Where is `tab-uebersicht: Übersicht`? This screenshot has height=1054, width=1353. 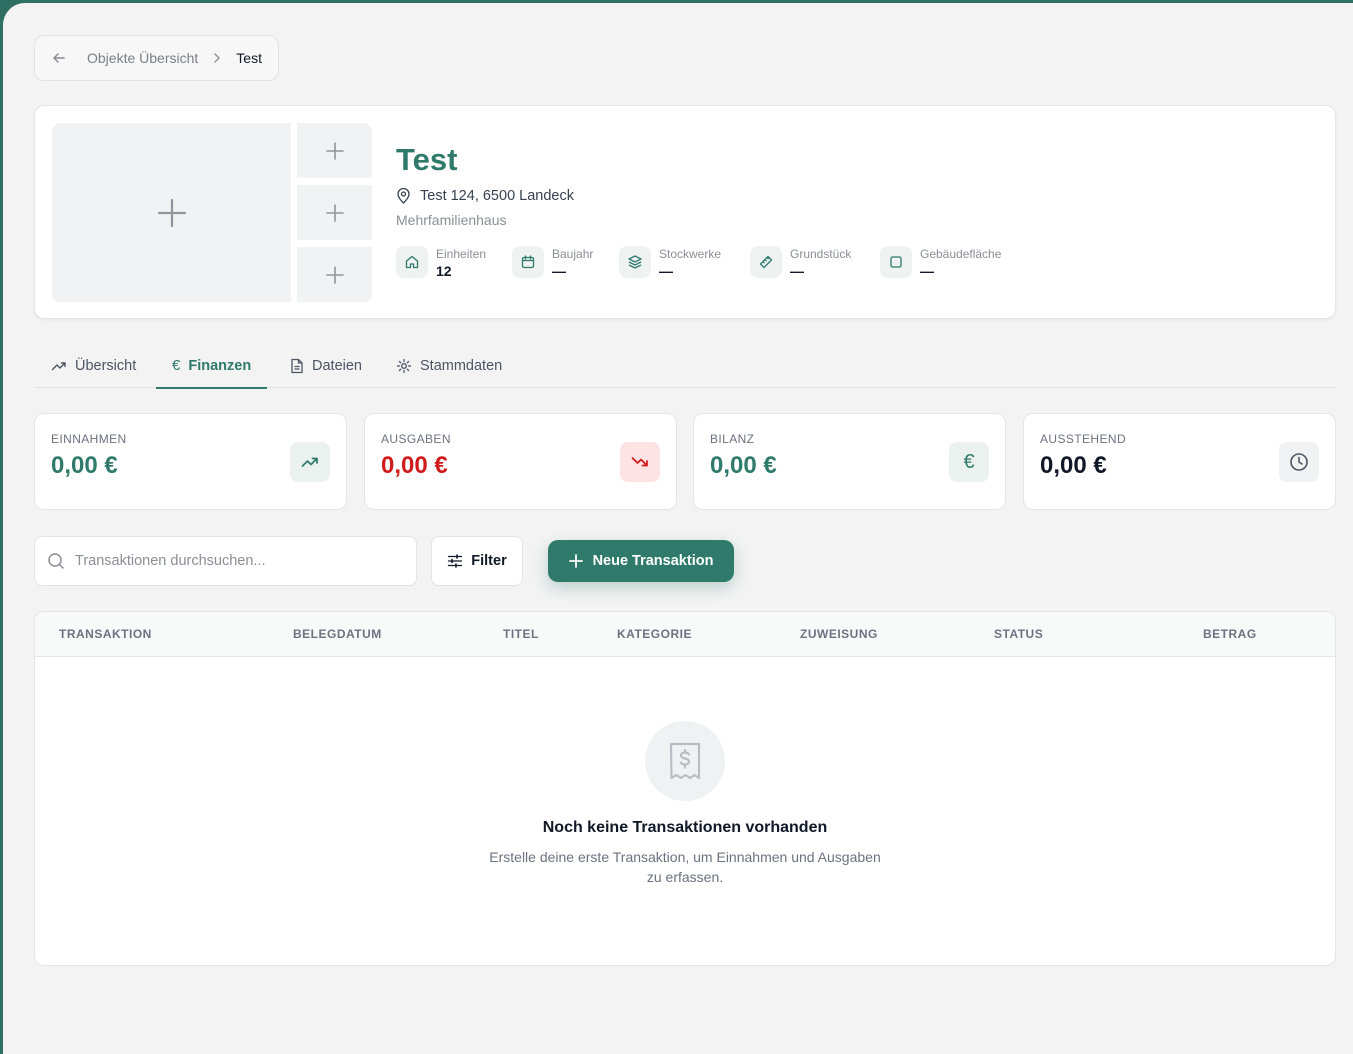 tab-uebersicht: Übersicht is located at coordinates (93, 365).